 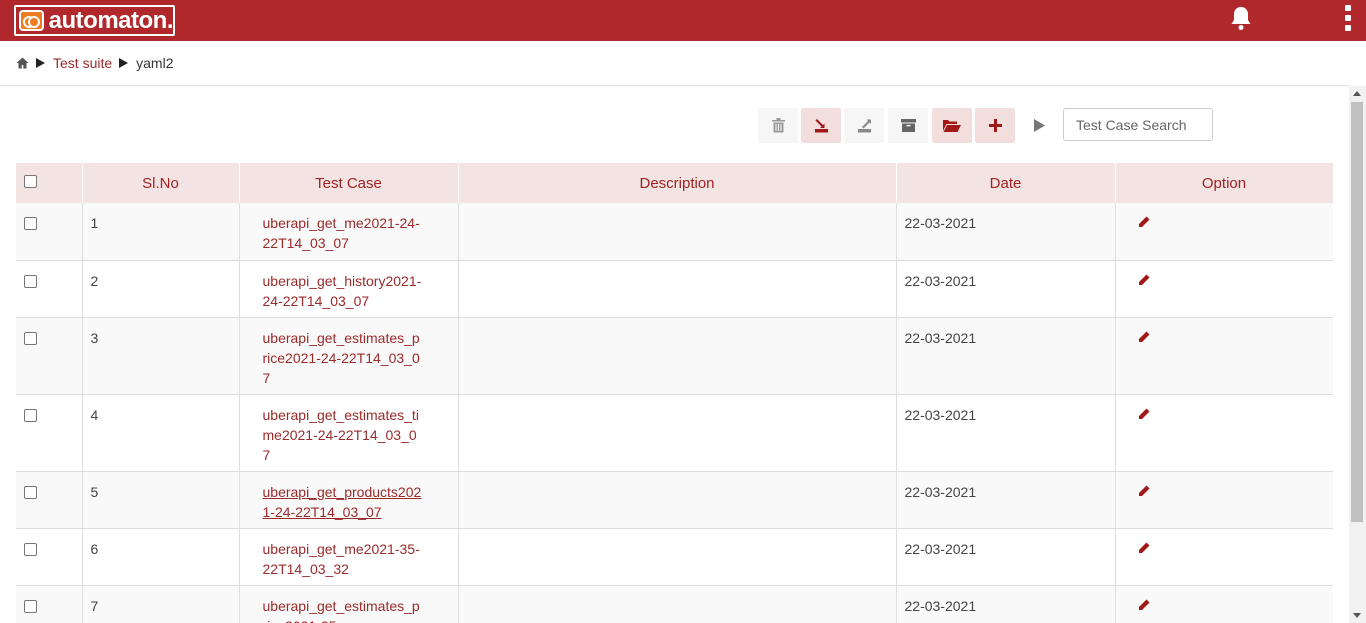 I want to click on run-button, so click(x=1039, y=125).